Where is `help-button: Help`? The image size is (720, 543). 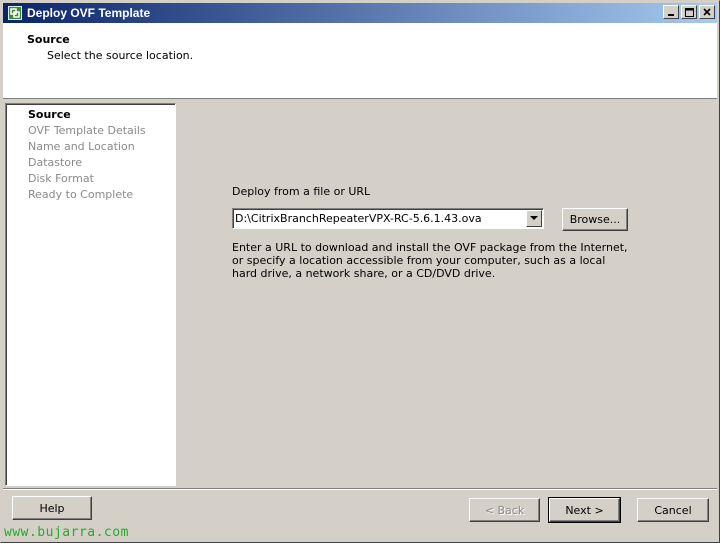 help-button: Help is located at coordinates (52, 508).